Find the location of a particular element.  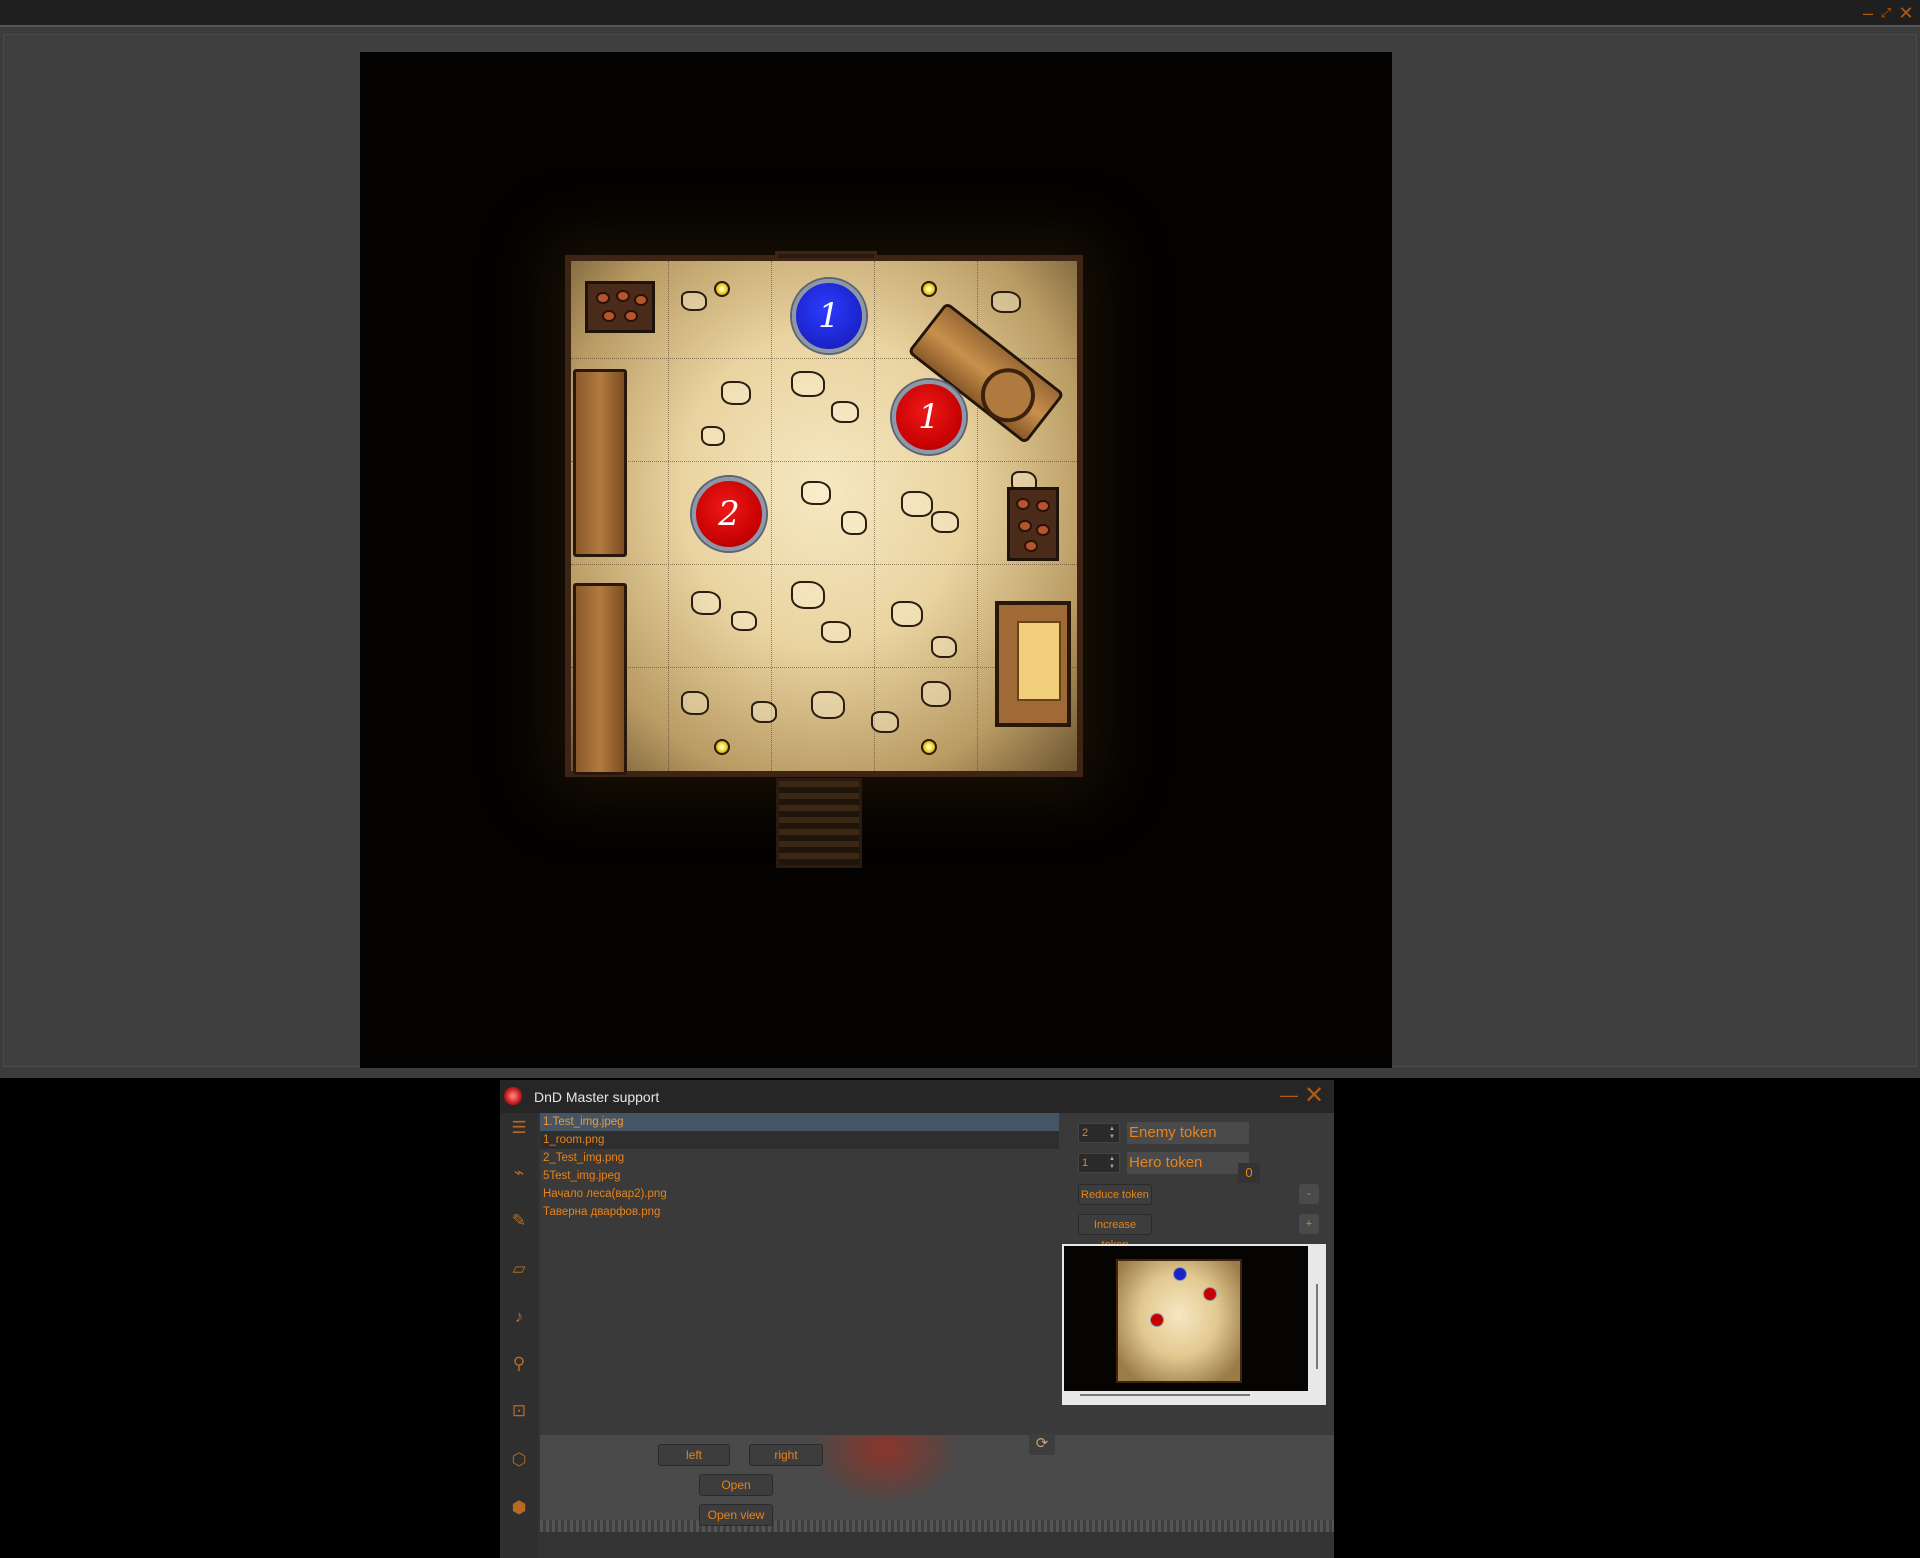

pulse-icon: ⌁ is located at coordinates (519, 1173).